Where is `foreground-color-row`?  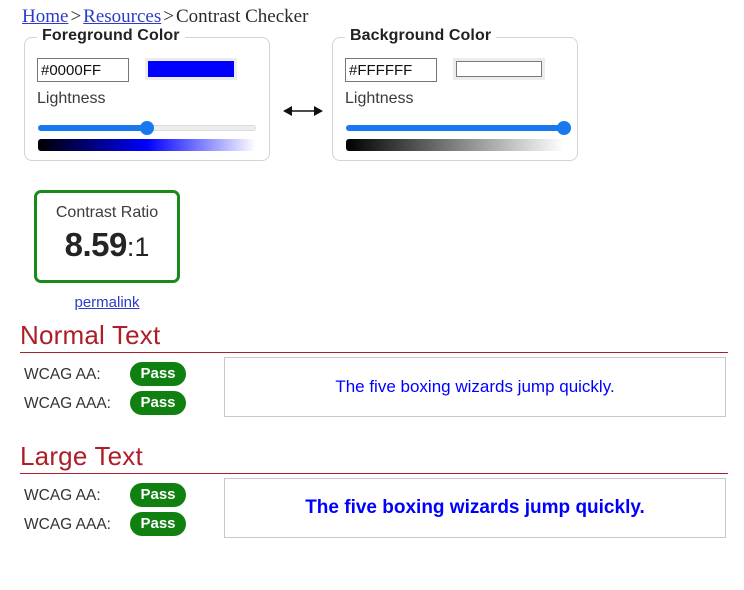 foreground-color-row is located at coordinates (147, 71).